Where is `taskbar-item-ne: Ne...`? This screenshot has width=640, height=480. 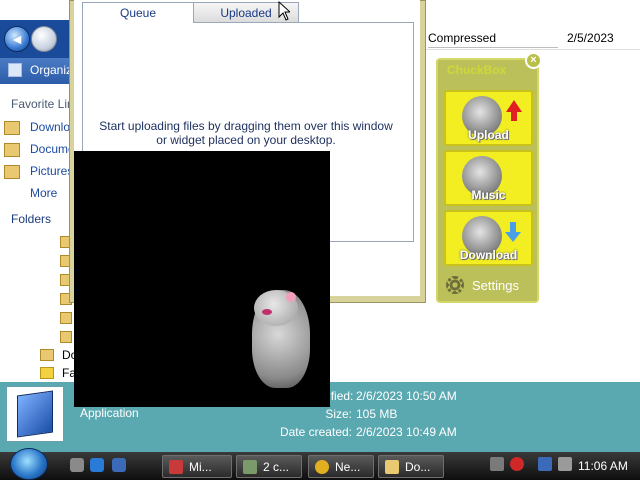 taskbar-item-ne: Ne... is located at coordinates (341, 466).